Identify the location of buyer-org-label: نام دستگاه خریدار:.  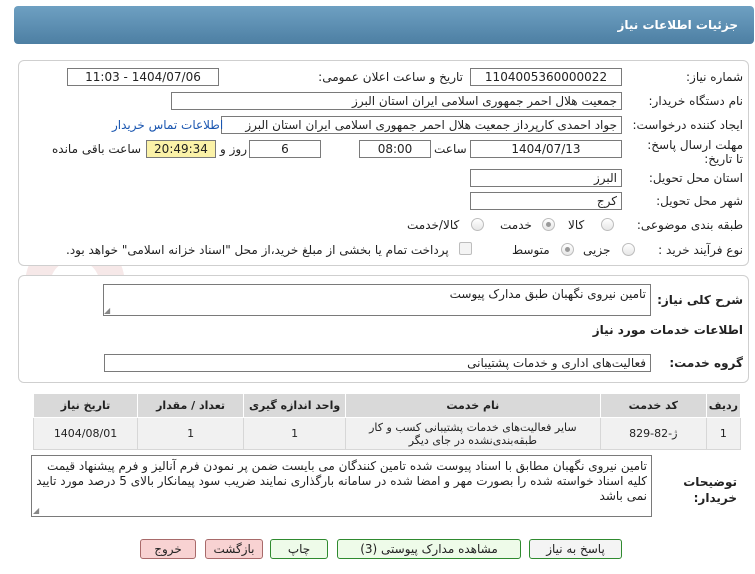
(696, 101).